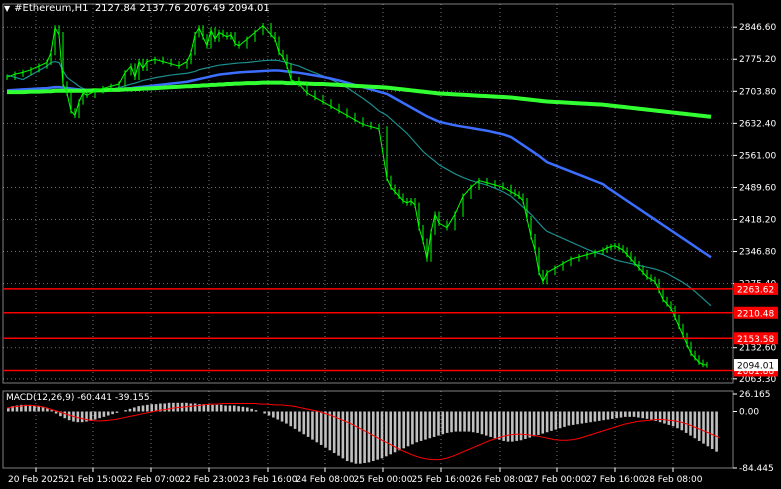 The image size is (781, 489). I want to click on y-tick-label: 2418.20, so click(757, 221).